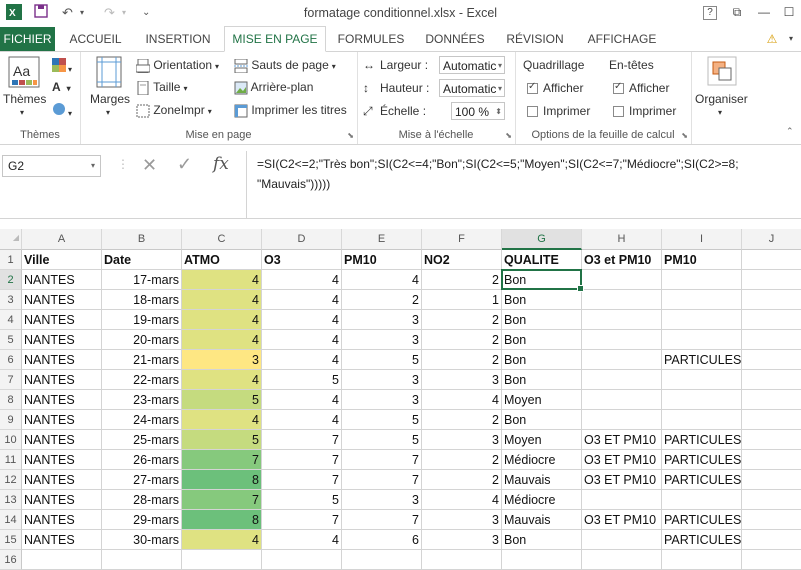  Describe the element at coordinates (302, 460) in the screenshot. I see `cell-d11: 7` at that location.